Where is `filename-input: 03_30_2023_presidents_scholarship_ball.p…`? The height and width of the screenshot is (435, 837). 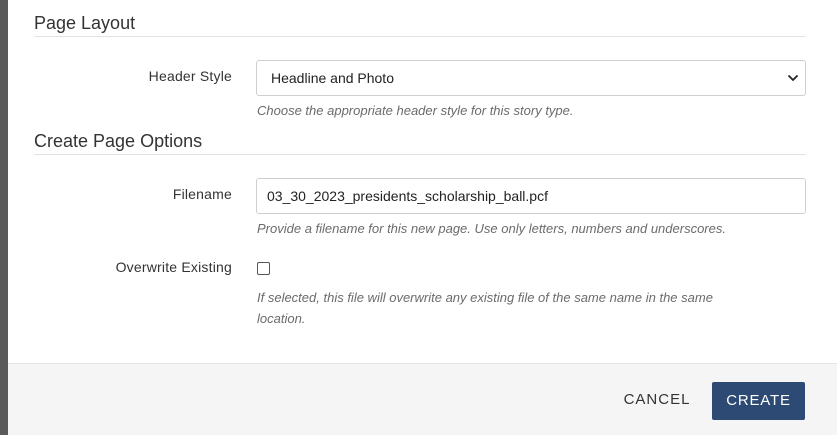 filename-input: 03_30_2023_presidents_scholarship_ball.p… is located at coordinates (531, 196).